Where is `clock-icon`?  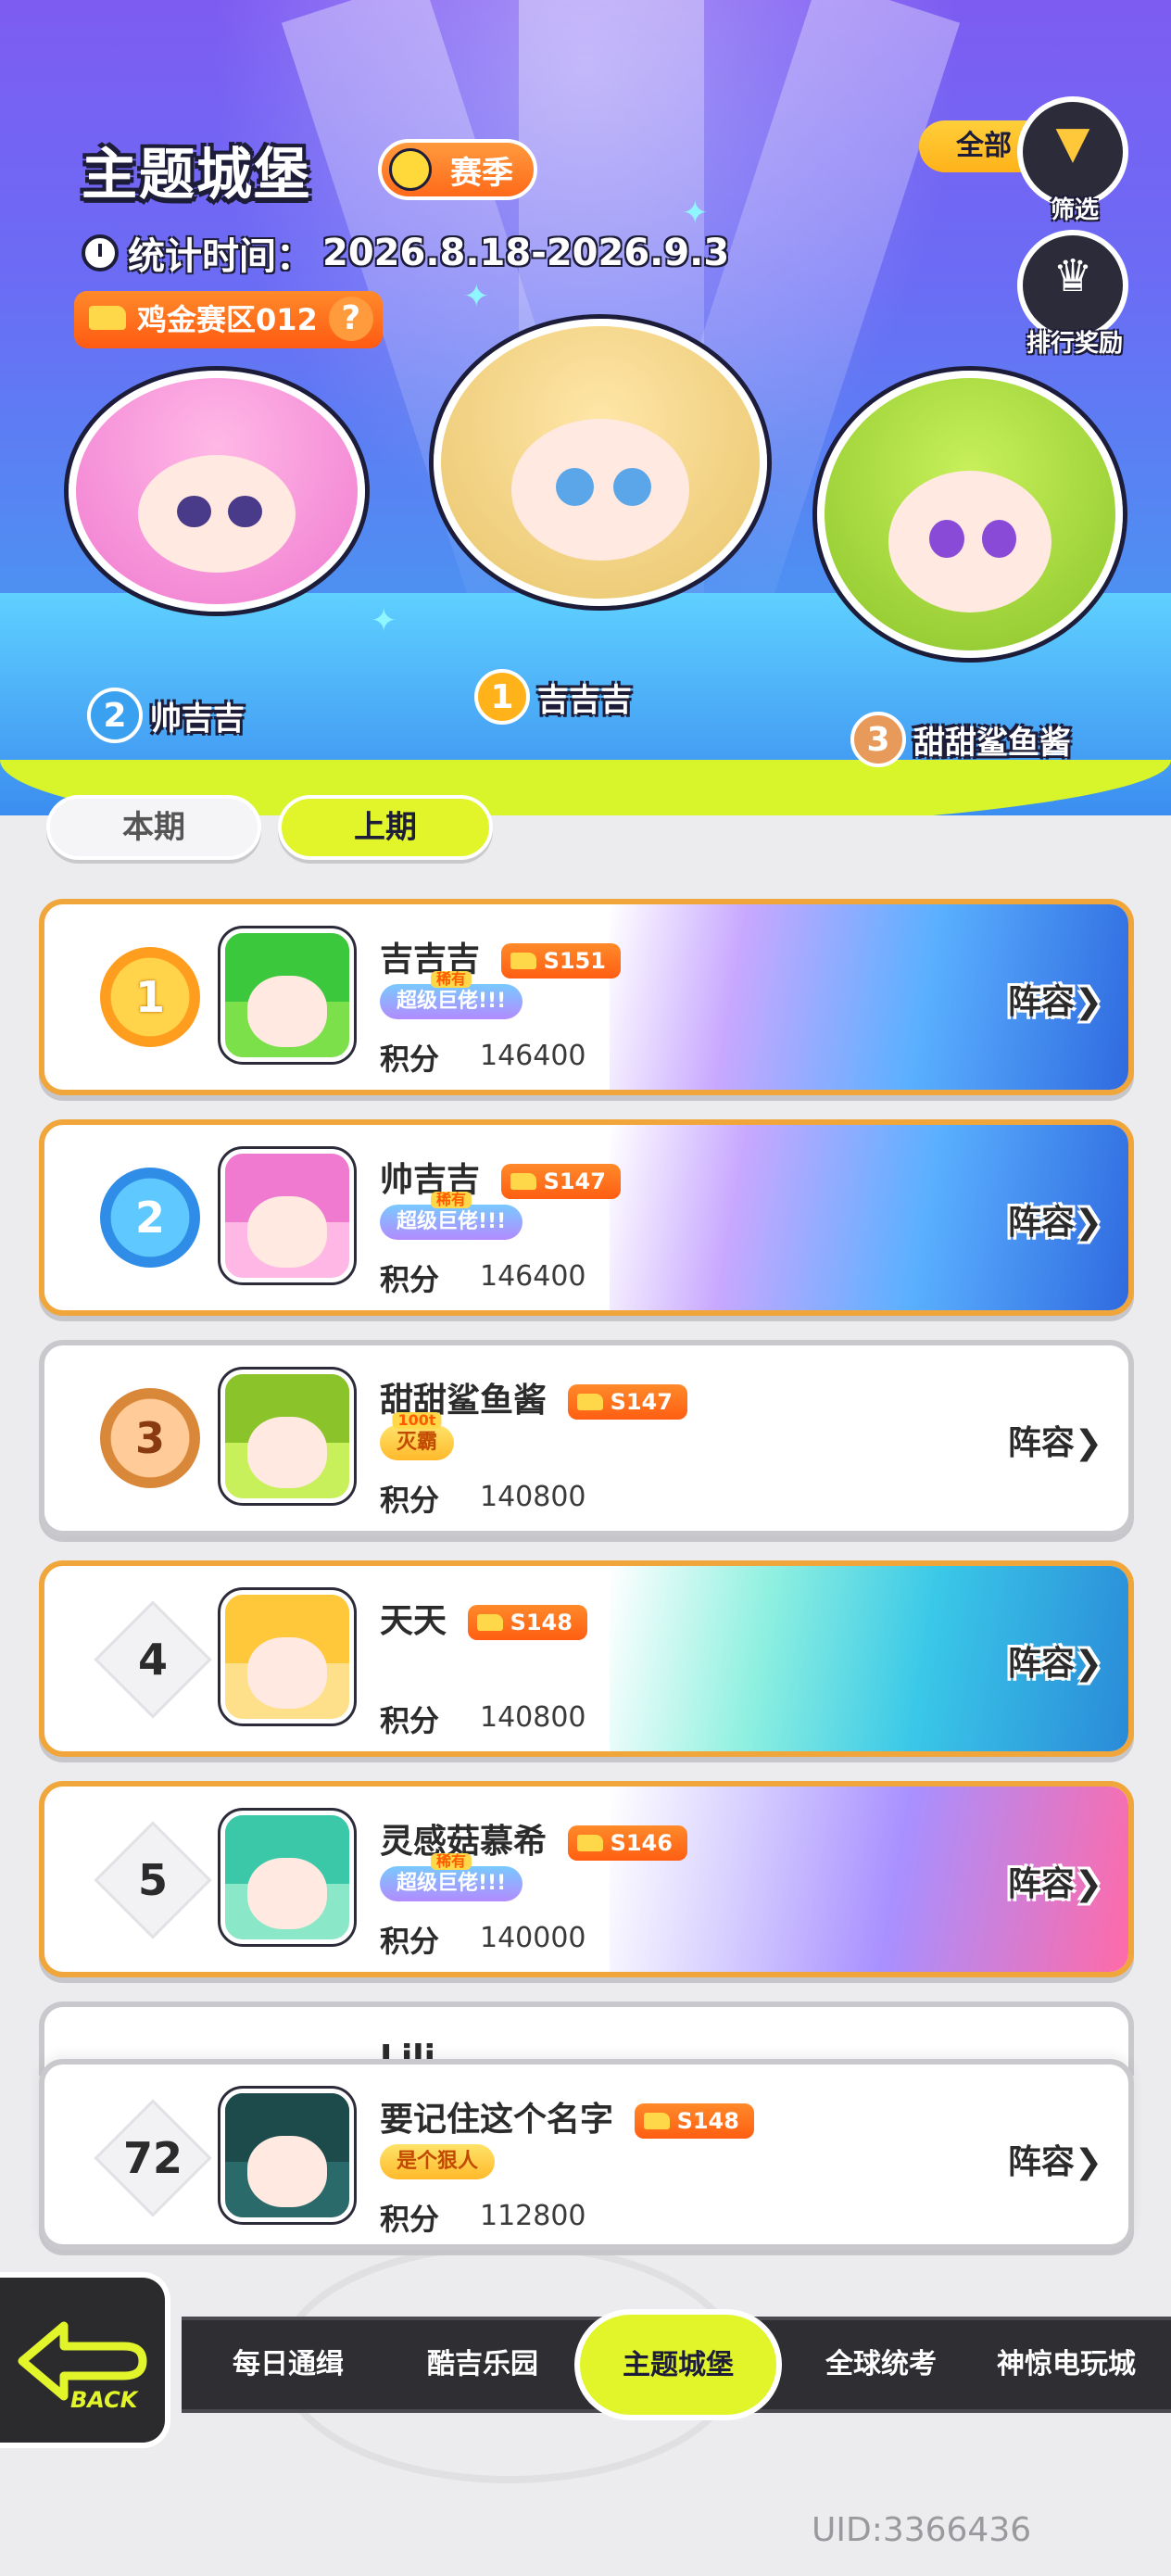 clock-icon is located at coordinates (101, 252).